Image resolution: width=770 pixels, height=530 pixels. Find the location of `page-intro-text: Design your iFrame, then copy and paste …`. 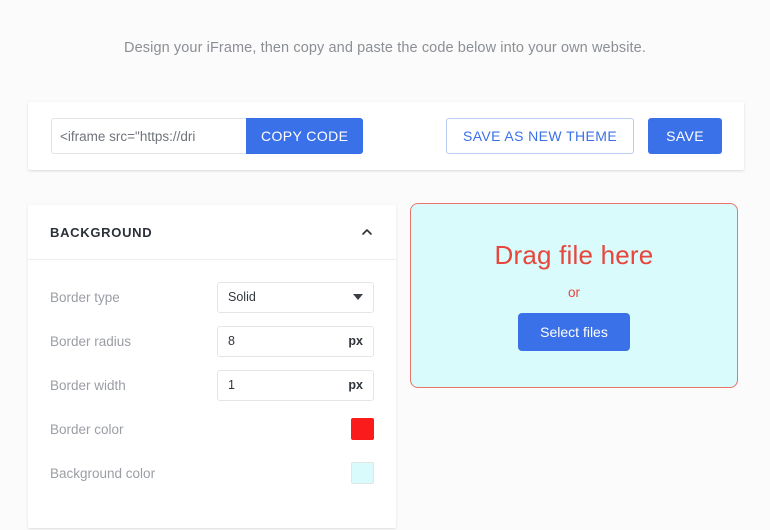

page-intro-text: Design your iFrame, then copy and paste … is located at coordinates (385, 48).